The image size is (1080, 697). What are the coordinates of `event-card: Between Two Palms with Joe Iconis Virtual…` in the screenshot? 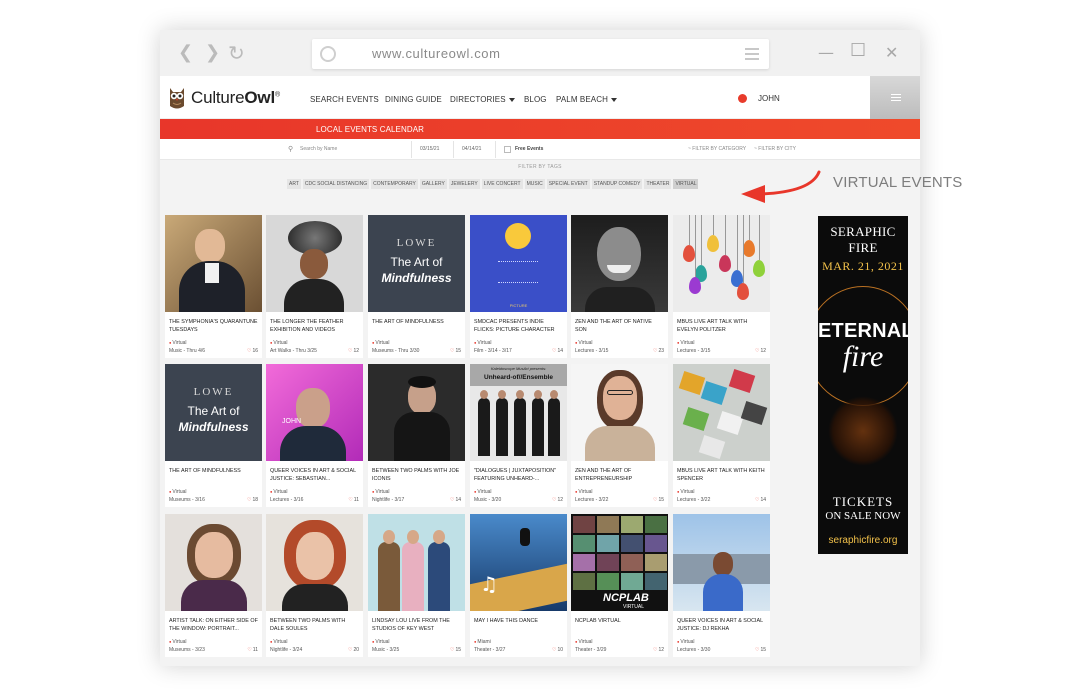 It's located at (416, 435).